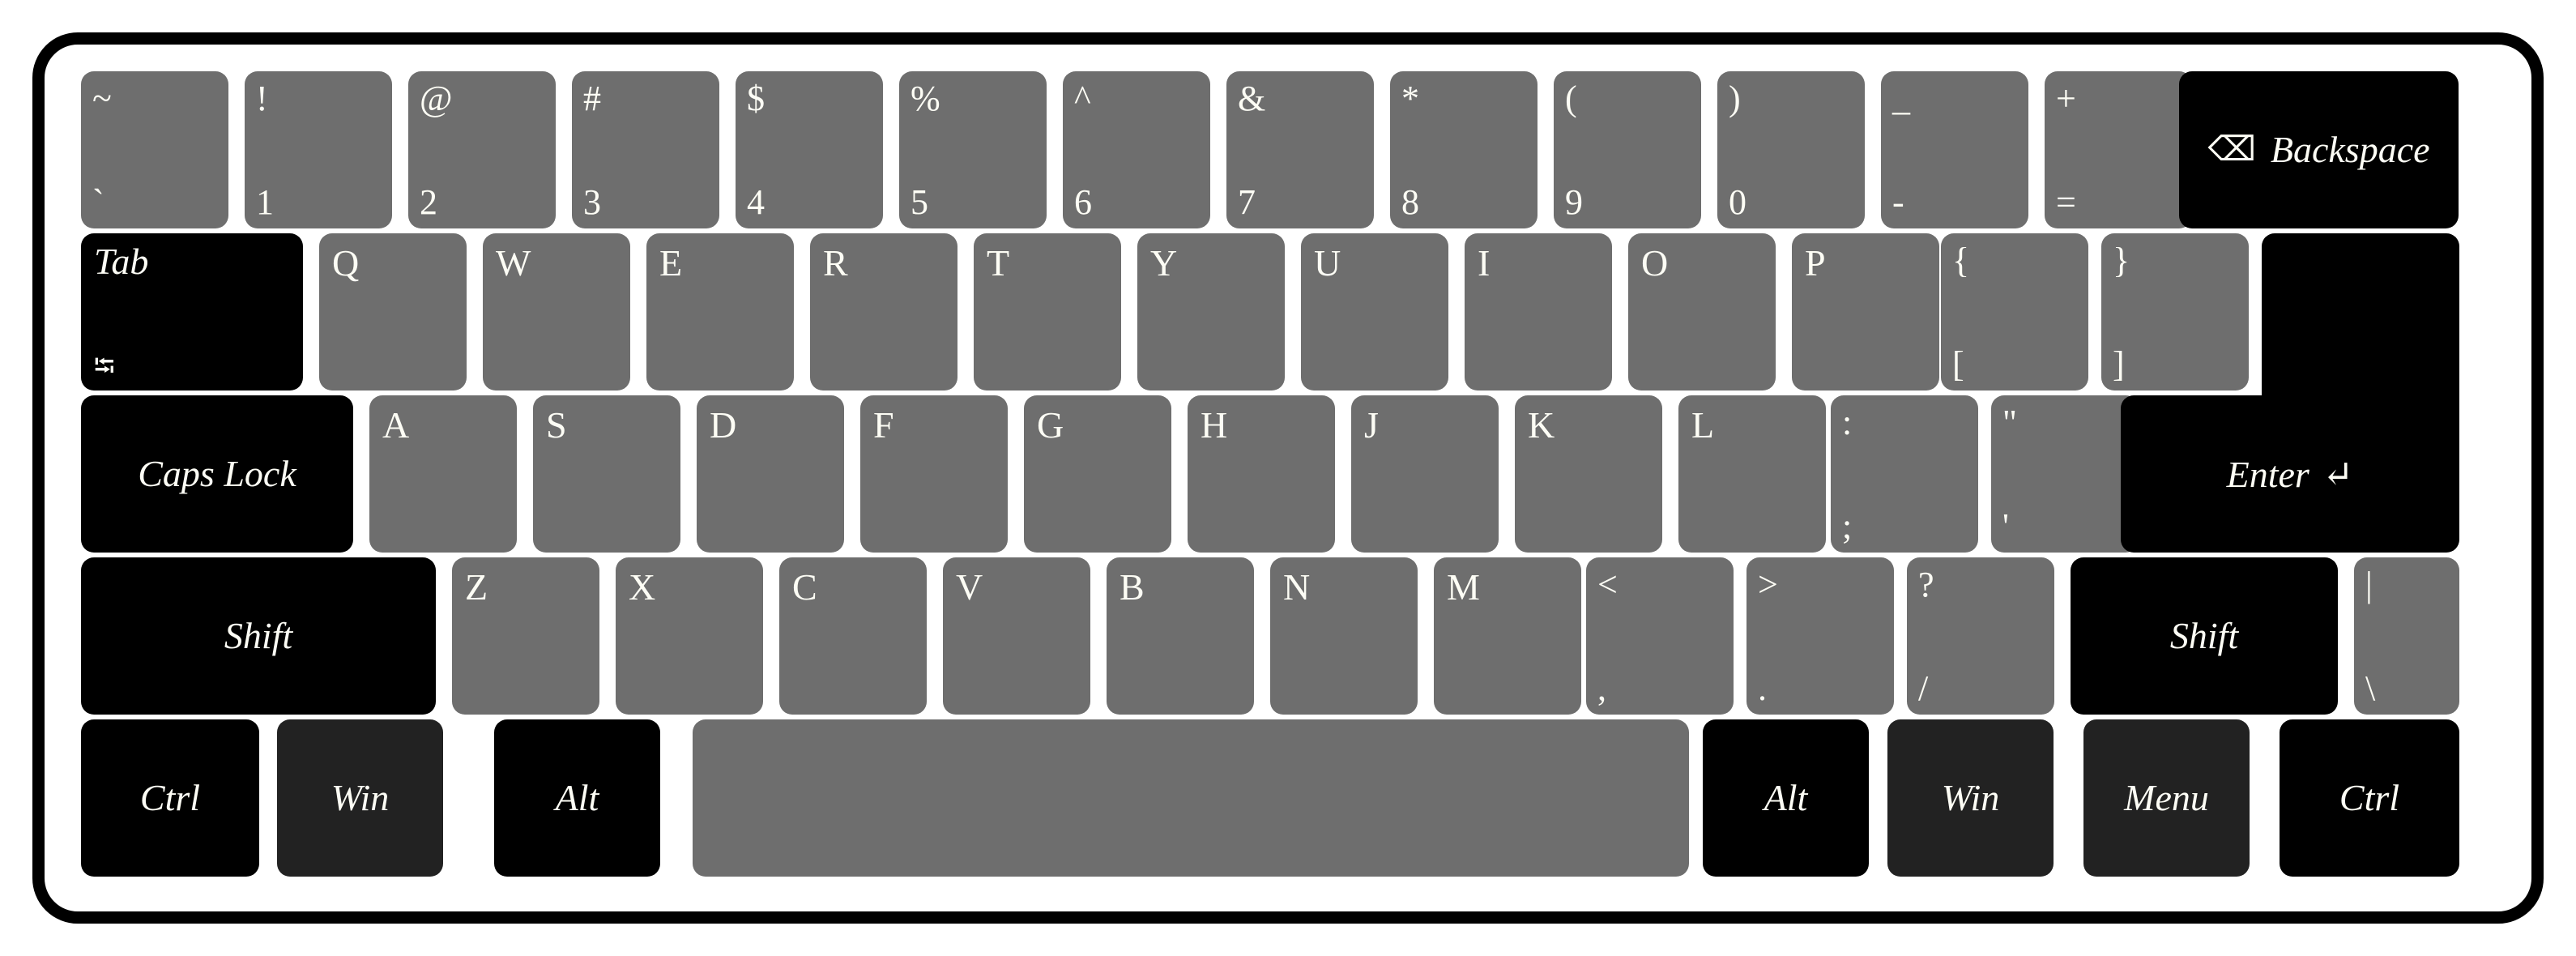  I want to click on key-keye: E, so click(720, 312).